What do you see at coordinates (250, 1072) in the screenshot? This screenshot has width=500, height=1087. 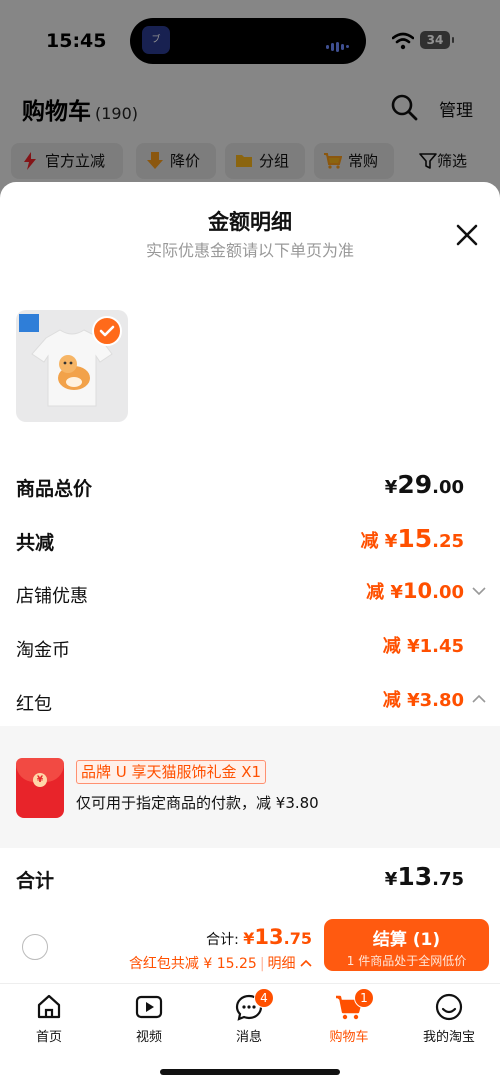 I see `home-indicator` at bounding box center [250, 1072].